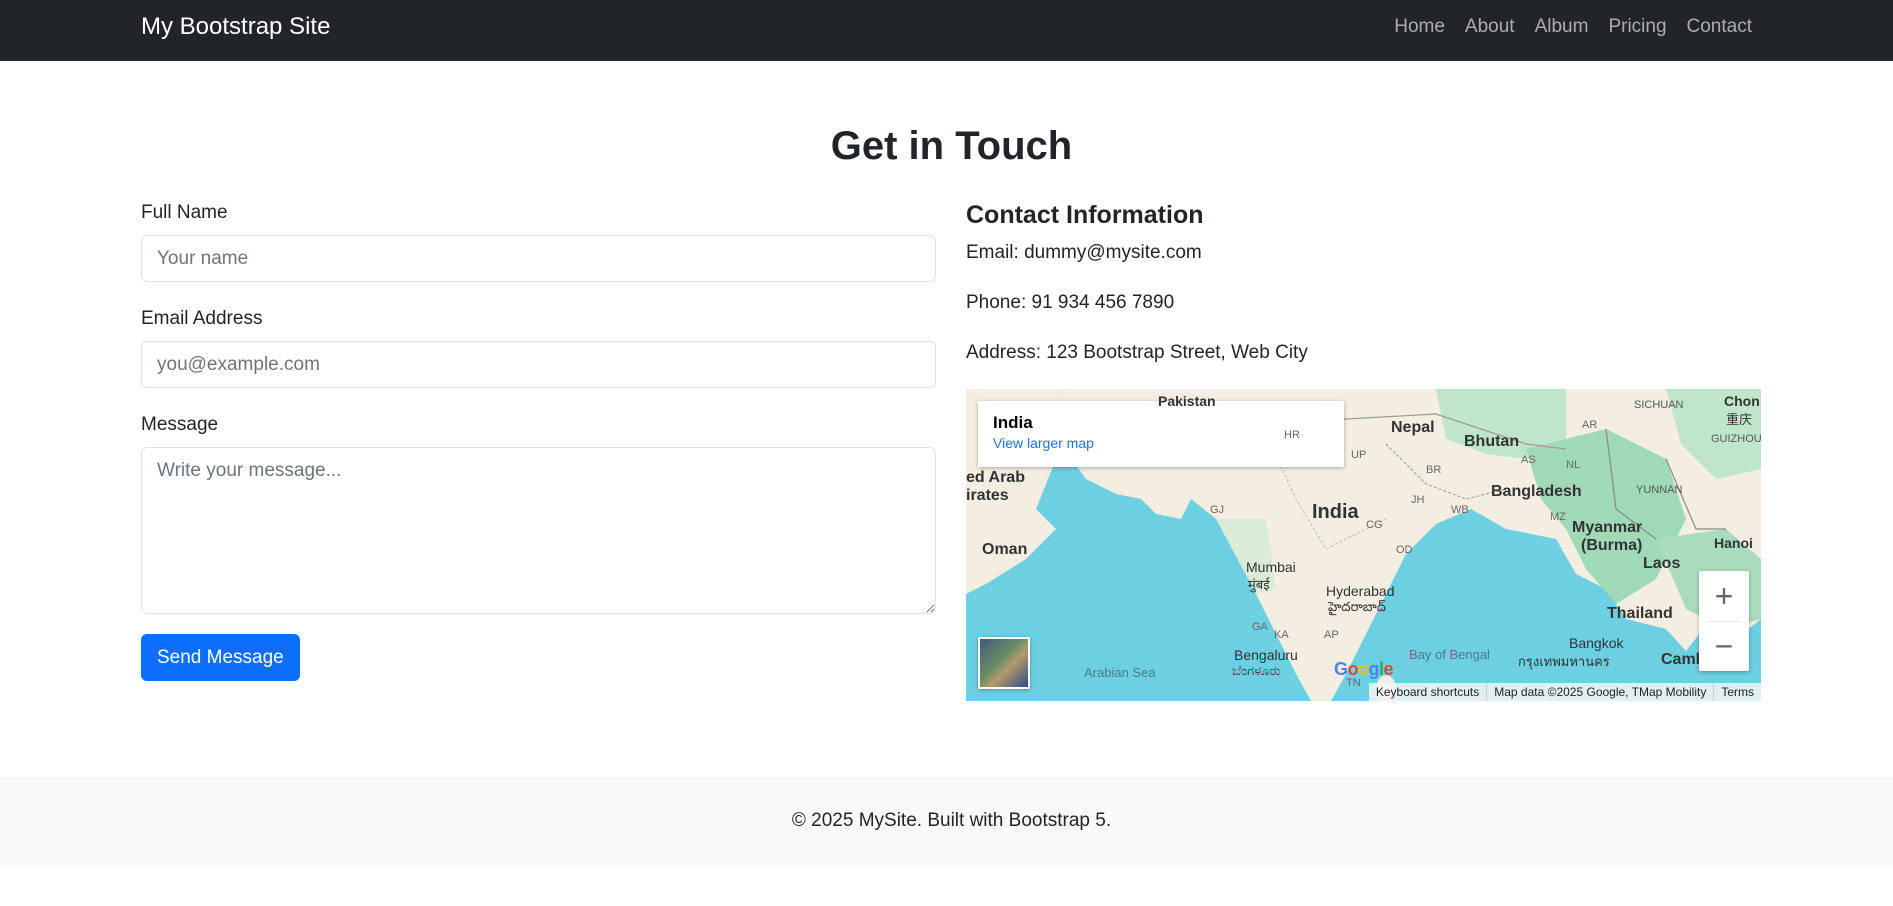 The height and width of the screenshot is (906, 1893). I want to click on map-label-bangkok: Bangkok, so click(1596, 643).